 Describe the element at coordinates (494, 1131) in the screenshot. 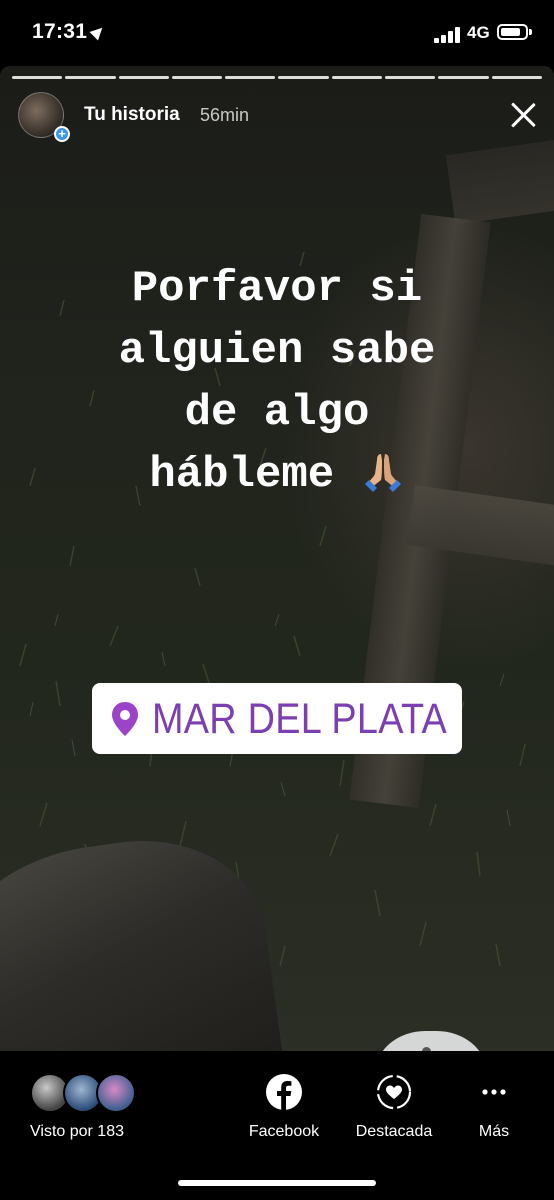

I see `more-label: Más` at that location.